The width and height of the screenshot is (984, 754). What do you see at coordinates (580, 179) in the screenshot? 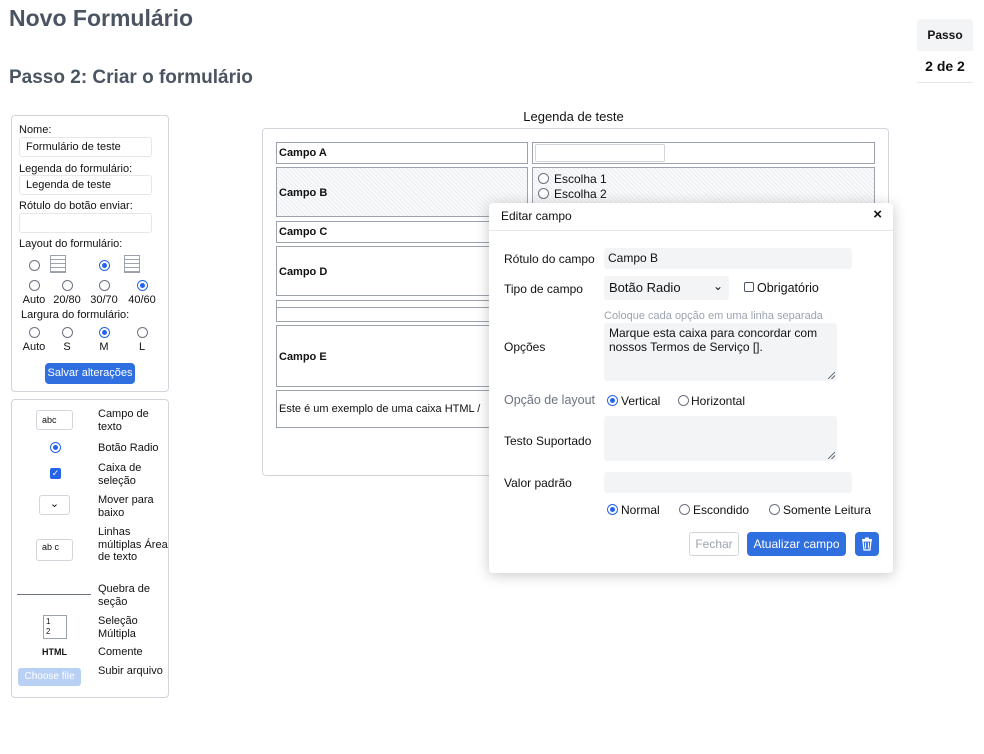
I see `field-b-option-label: Escolha 1` at bounding box center [580, 179].